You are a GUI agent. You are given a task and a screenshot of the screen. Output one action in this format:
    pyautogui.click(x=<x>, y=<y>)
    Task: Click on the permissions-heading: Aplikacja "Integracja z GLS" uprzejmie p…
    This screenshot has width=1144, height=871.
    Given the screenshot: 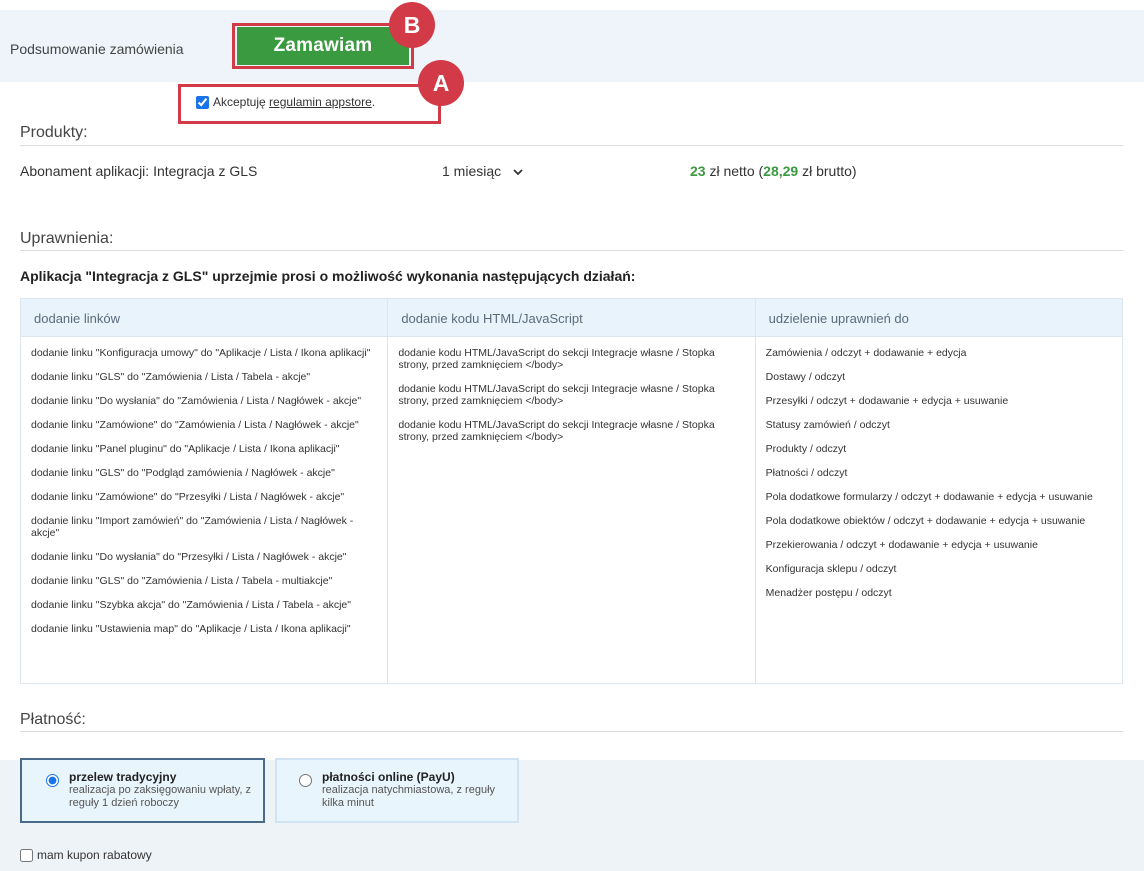 What is the action you would take?
    pyautogui.click(x=328, y=276)
    